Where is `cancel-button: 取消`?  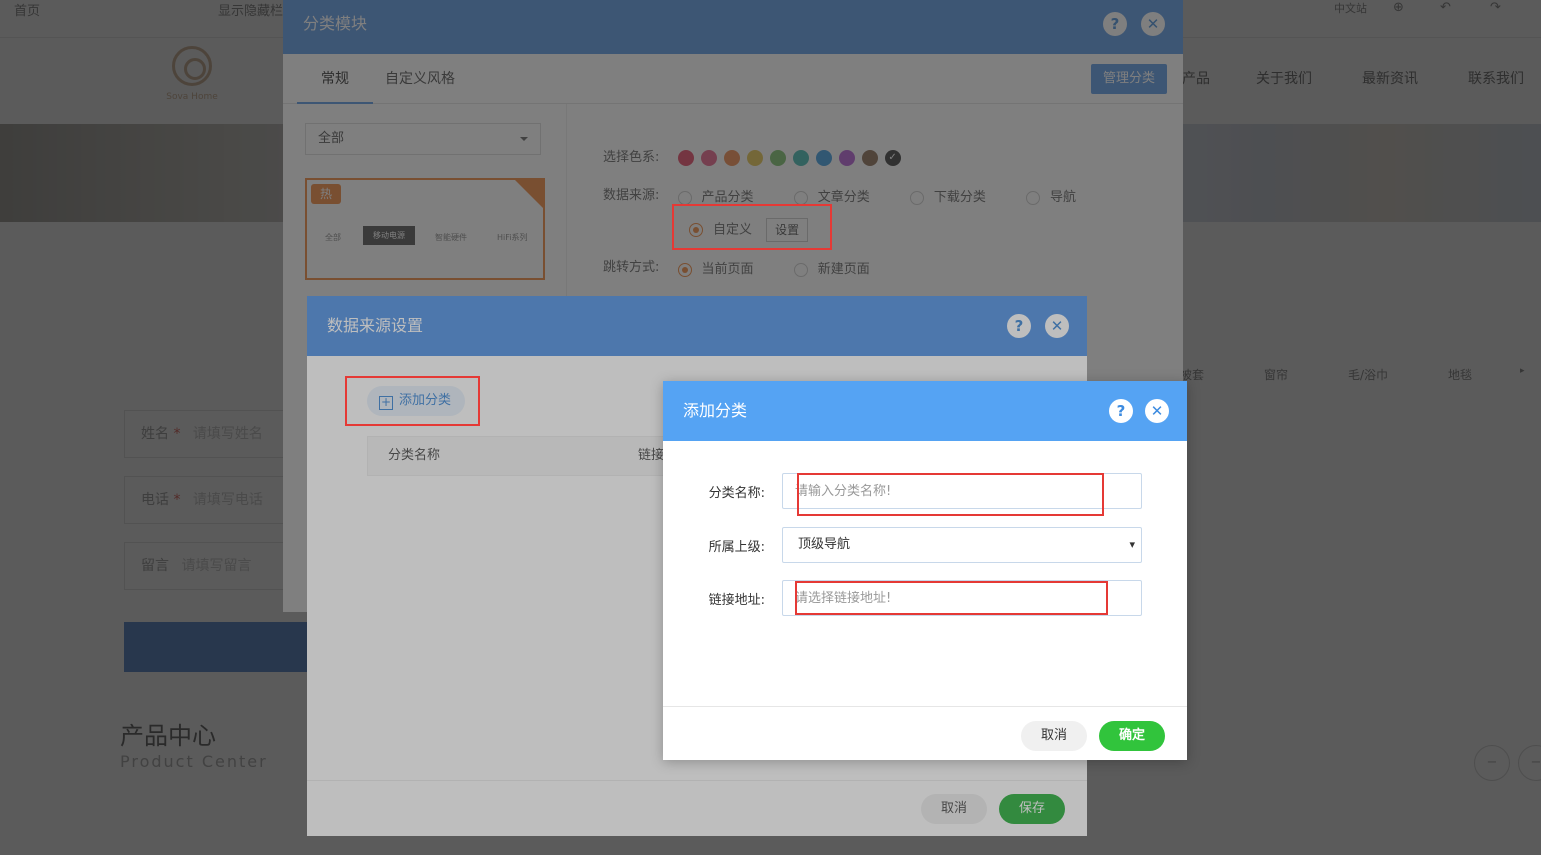 cancel-button: 取消 is located at coordinates (1054, 736).